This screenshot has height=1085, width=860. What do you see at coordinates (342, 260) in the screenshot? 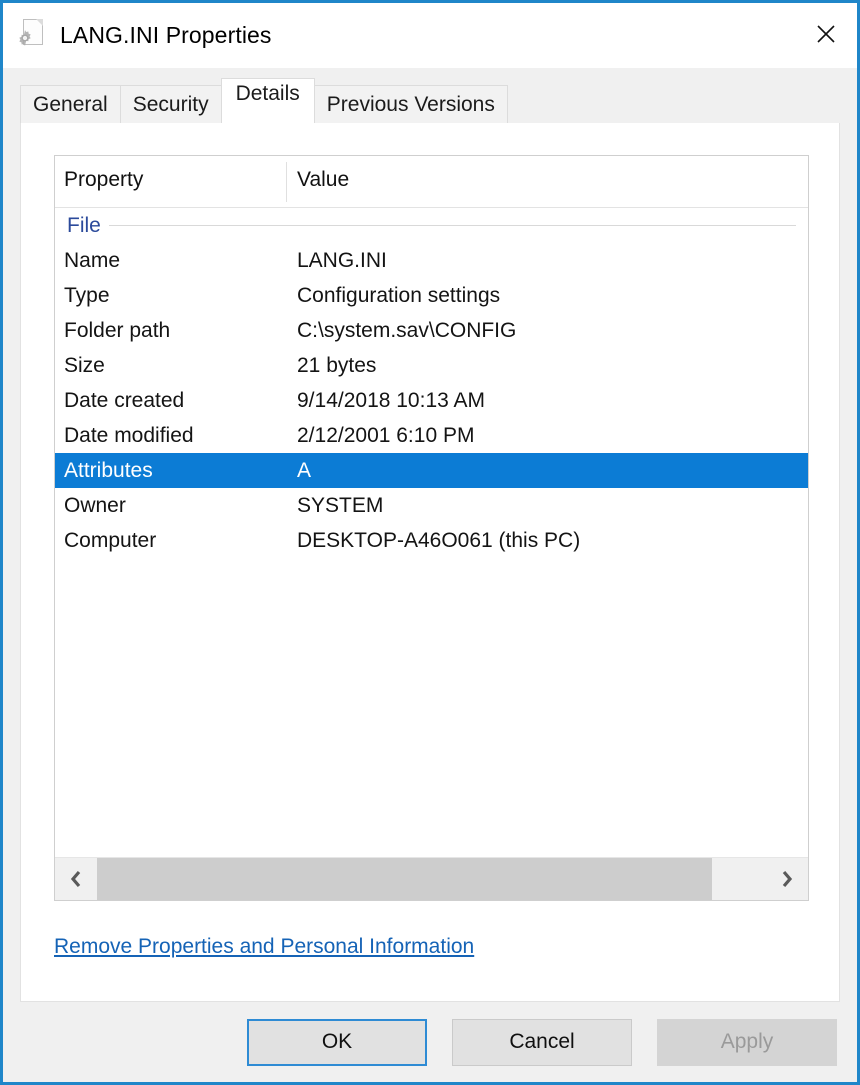
I see `property-value: LANG.INI` at bounding box center [342, 260].